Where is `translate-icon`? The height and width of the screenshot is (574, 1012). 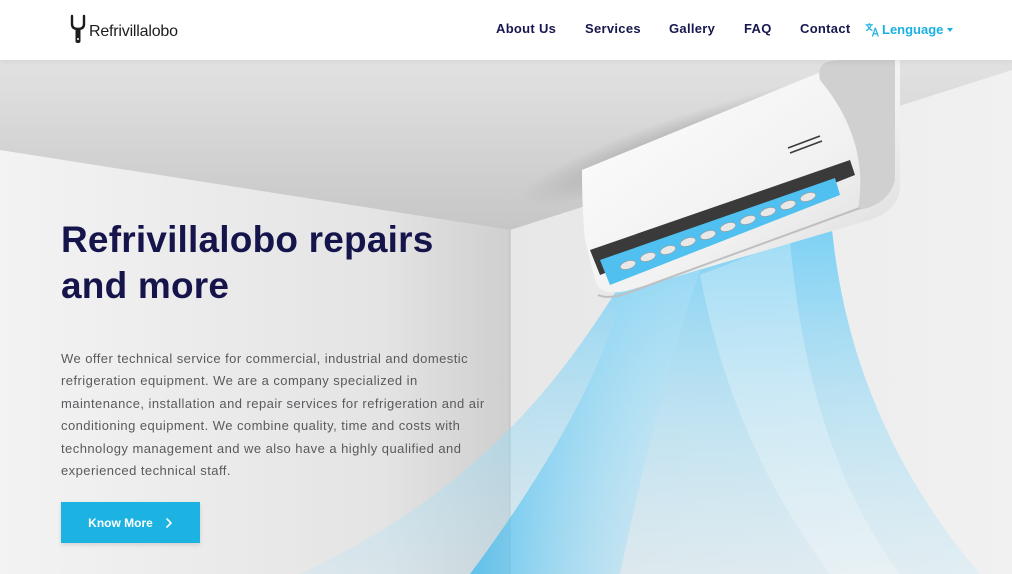 translate-icon is located at coordinates (872, 29).